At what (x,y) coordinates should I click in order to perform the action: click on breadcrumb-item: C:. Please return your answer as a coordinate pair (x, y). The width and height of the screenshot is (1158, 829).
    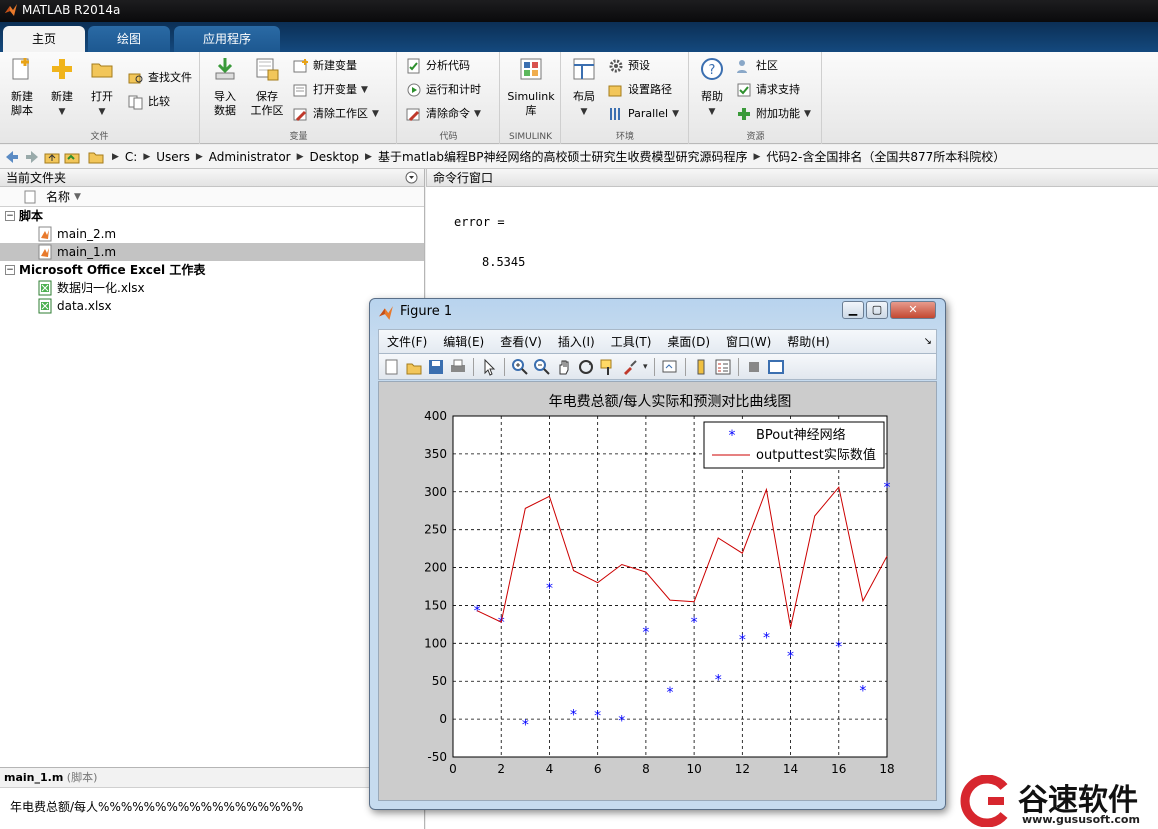
    Looking at the image, I should click on (131, 157).